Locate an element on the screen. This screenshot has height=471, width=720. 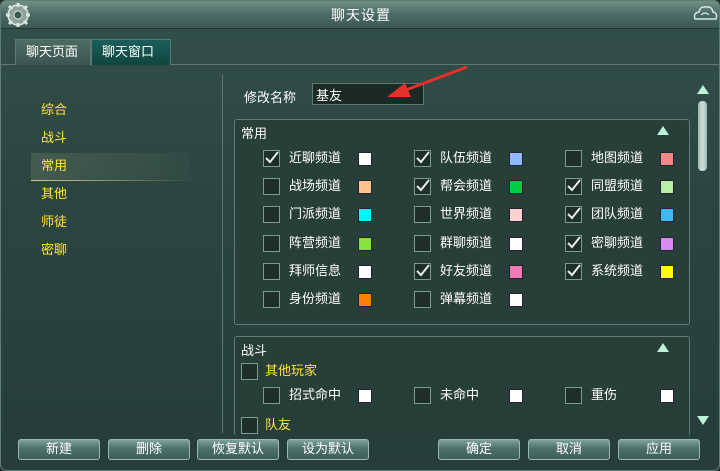
channel-label: 系统频道 is located at coordinates (617, 271).